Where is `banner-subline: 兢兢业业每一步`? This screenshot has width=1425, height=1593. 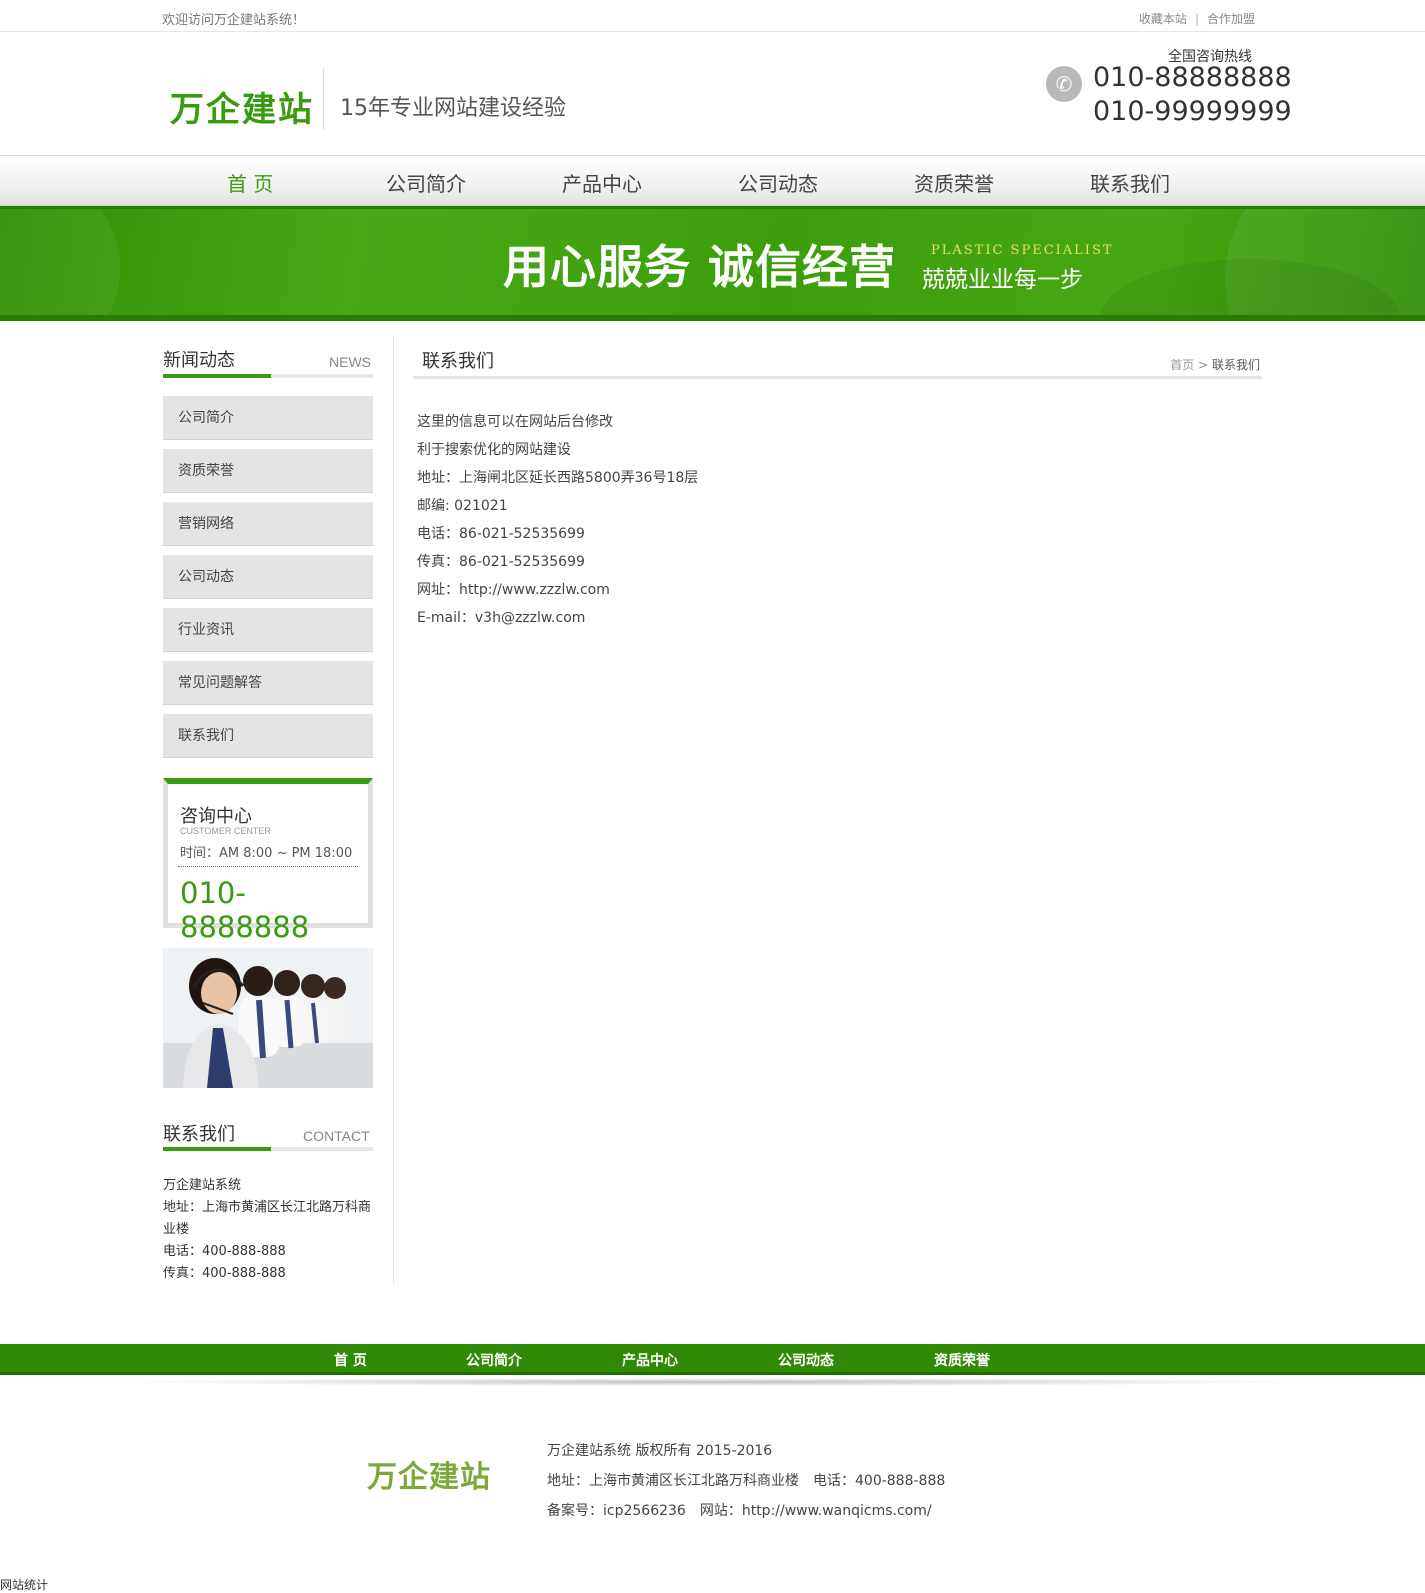 banner-subline: 兢兢业业每一步 is located at coordinates (1002, 280).